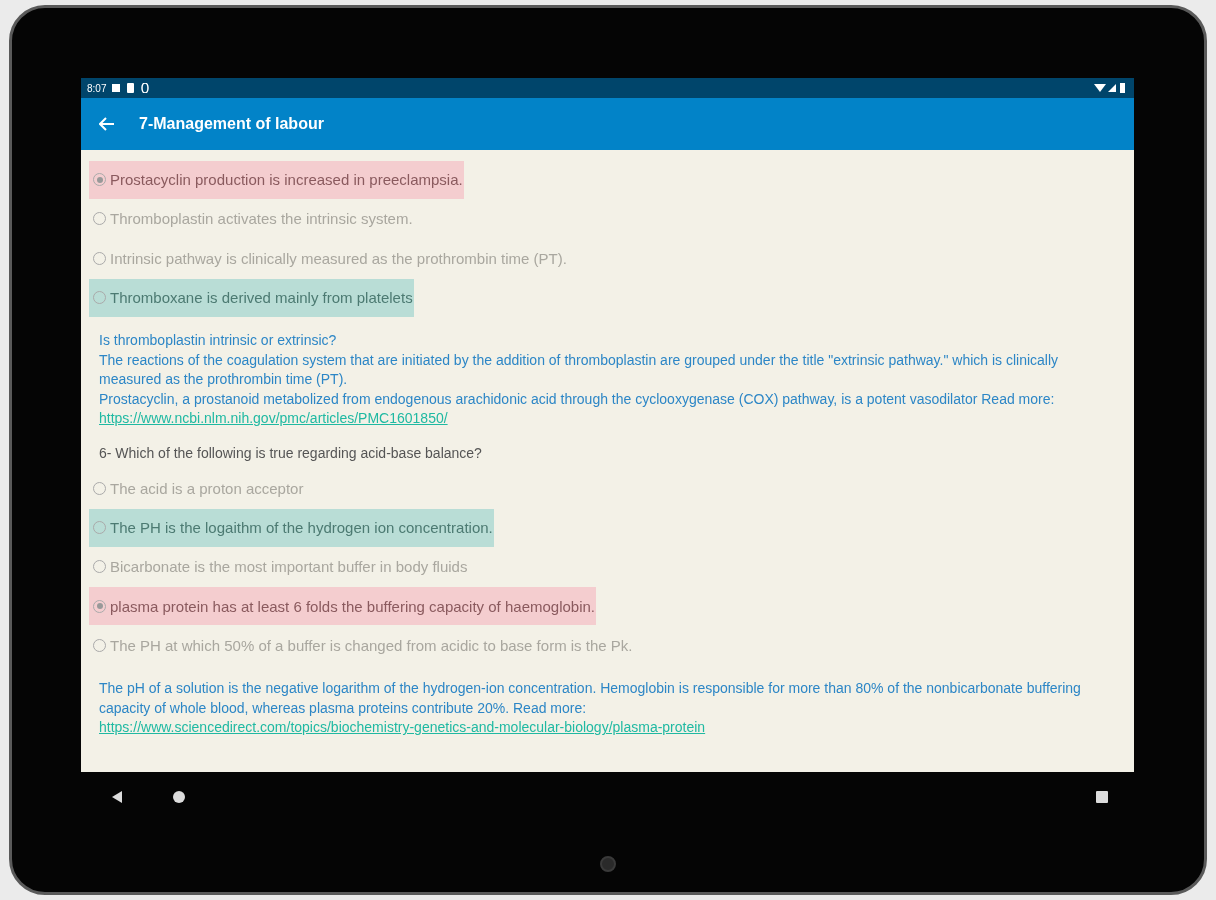 The width and height of the screenshot is (1216, 900). I want to click on screen-title: 7-Management of labour, so click(231, 124).